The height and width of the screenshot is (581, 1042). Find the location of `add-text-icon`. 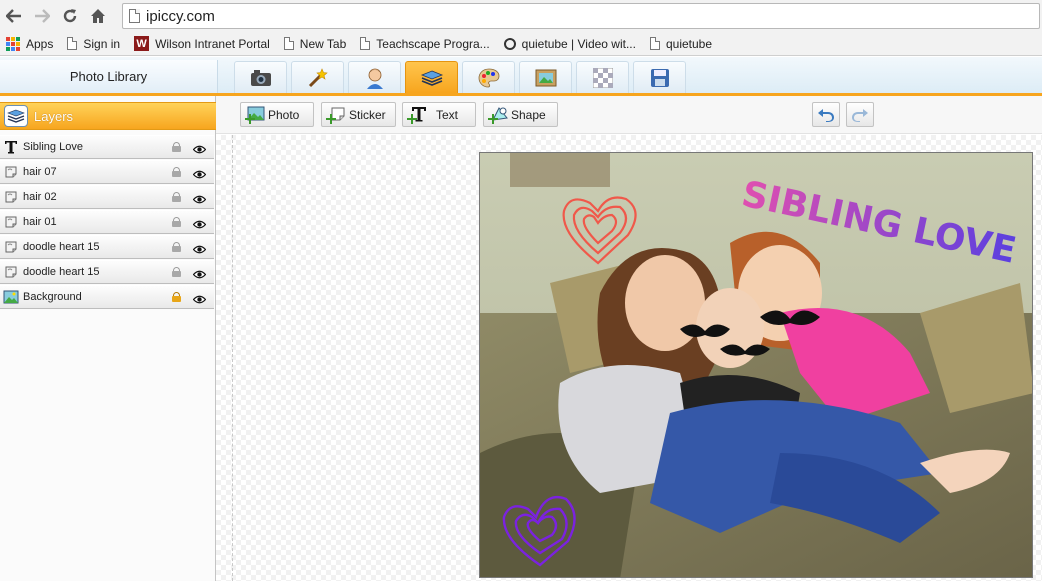

add-text-icon is located at coordinates (417, 115).